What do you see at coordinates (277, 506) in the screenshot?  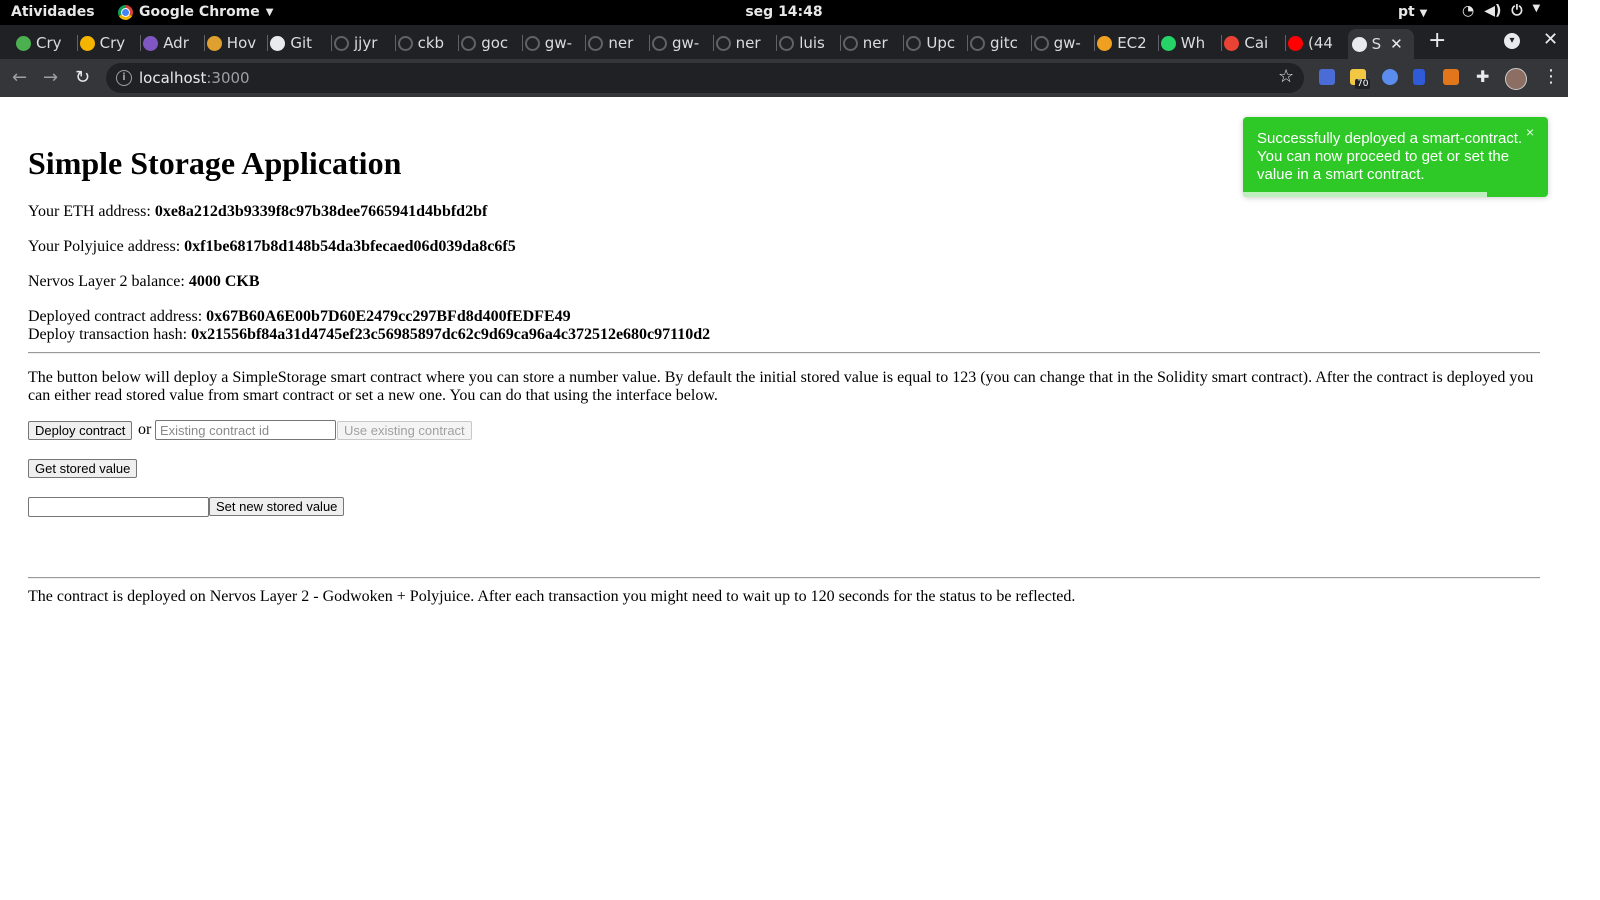 I see `set-stored-value-button: Set new stored value` at bounding box center [277, 506].